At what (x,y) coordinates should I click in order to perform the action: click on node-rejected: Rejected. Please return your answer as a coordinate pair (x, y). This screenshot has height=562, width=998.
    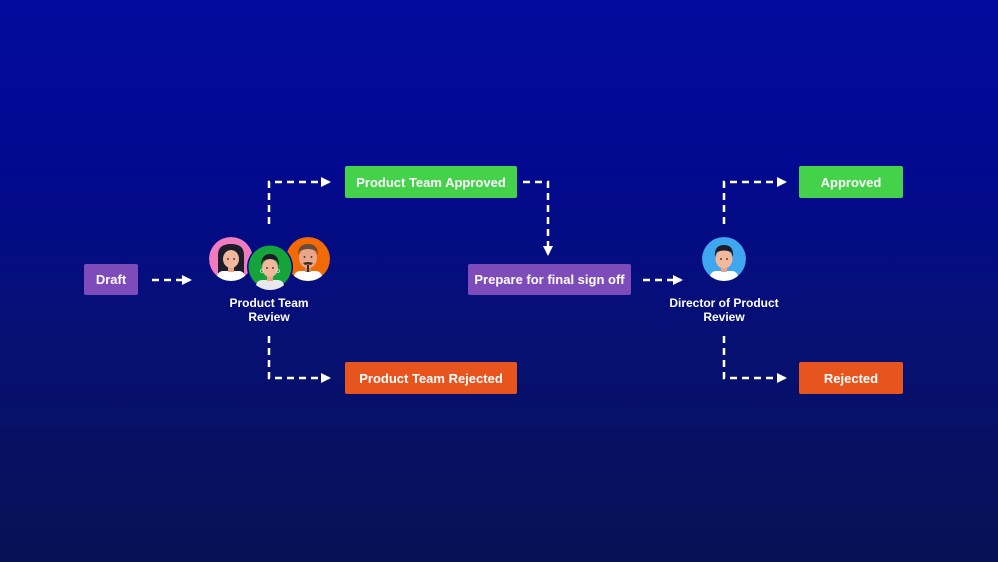
    Looking at the image, I should click on (851, 378).